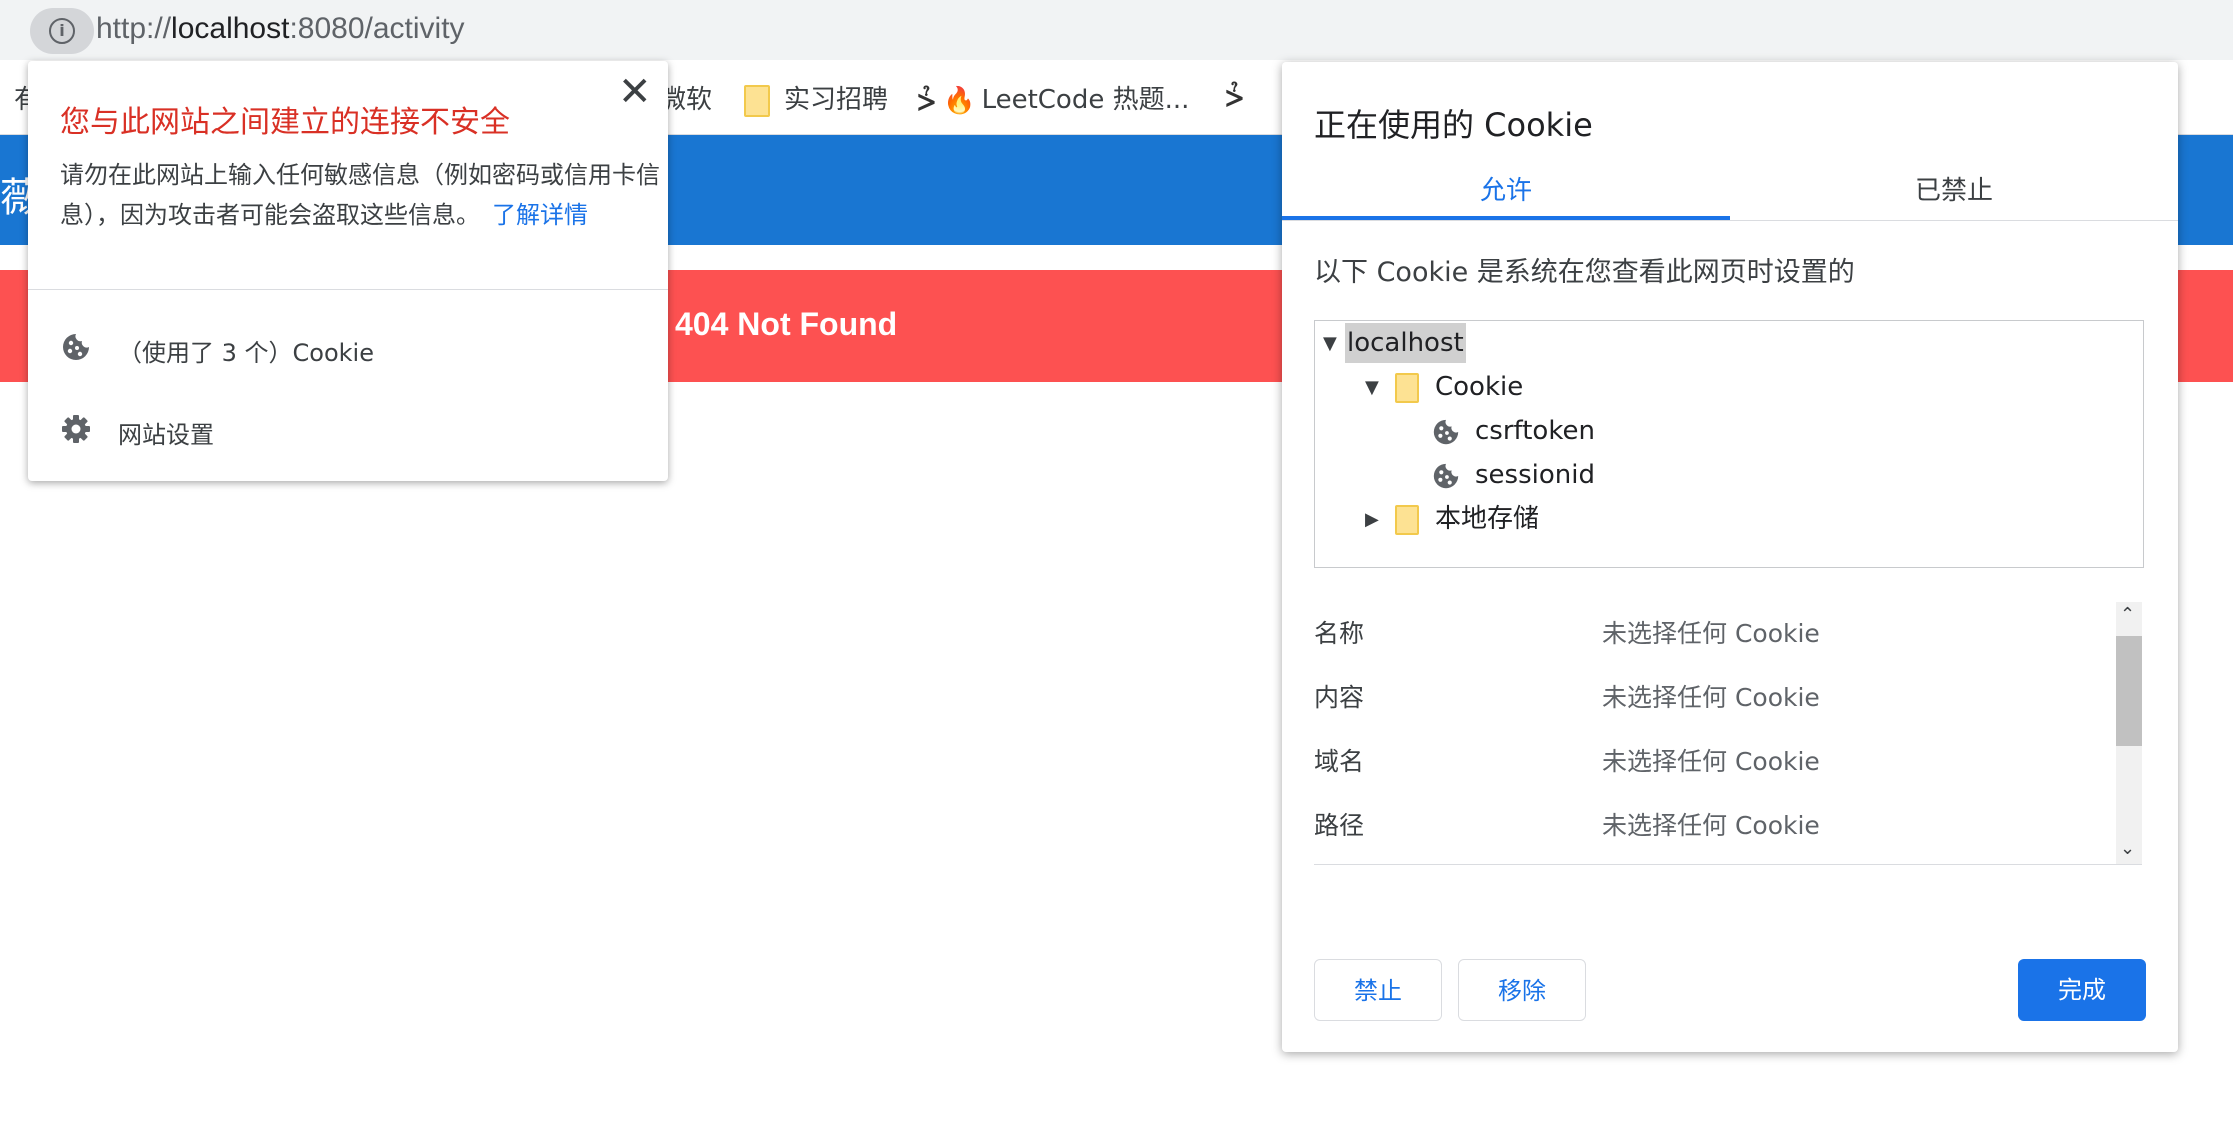 This screenshot has height=1134, width=2233. I want to click on fire-icon: 🔥, so click(959, 100).